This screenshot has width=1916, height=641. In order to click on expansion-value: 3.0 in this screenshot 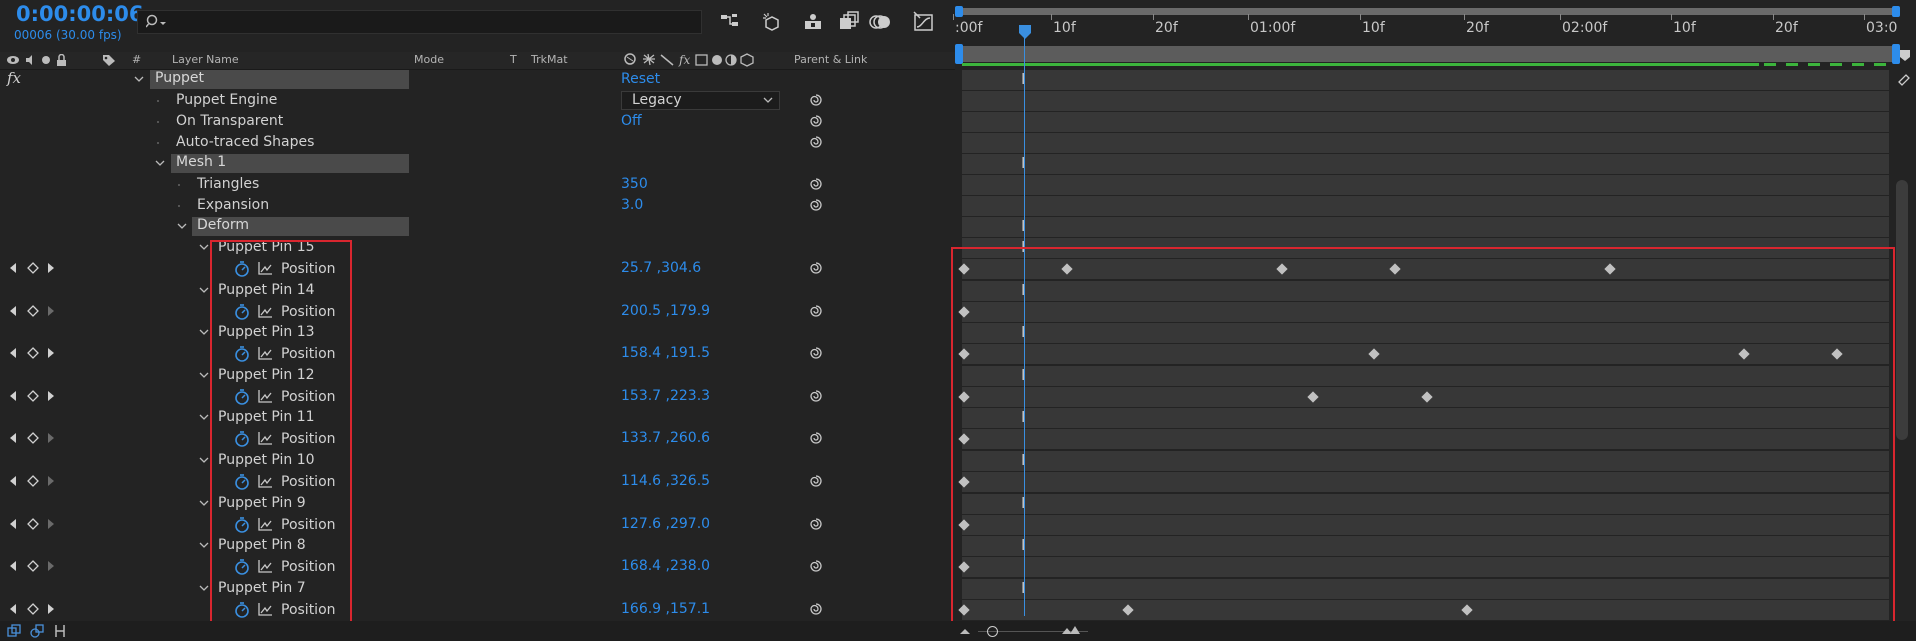, I will do `click(632, 205)`.